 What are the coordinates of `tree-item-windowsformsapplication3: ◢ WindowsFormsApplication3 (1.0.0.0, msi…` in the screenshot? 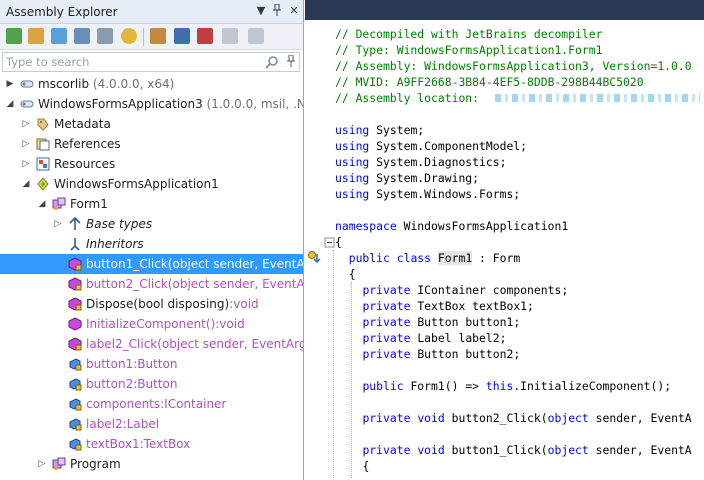 It's located at (151, 104).